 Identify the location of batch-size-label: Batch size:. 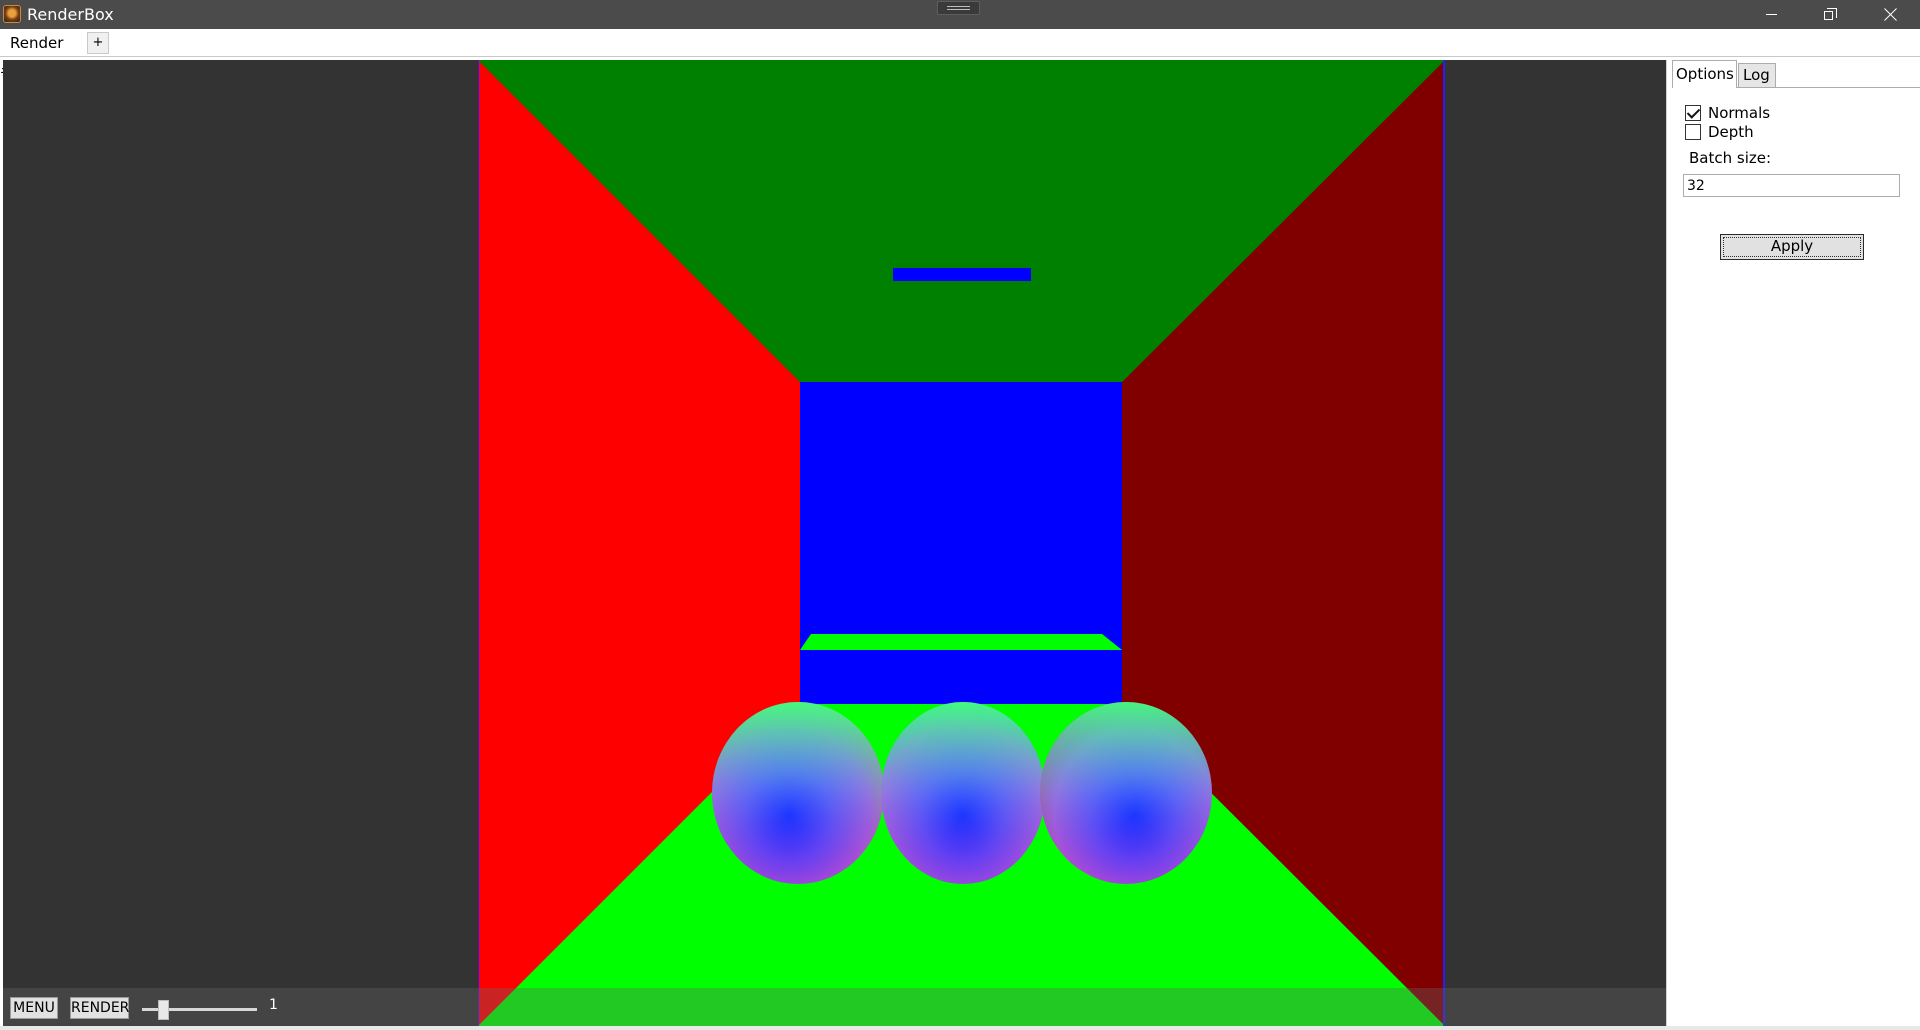
(1730, 158).